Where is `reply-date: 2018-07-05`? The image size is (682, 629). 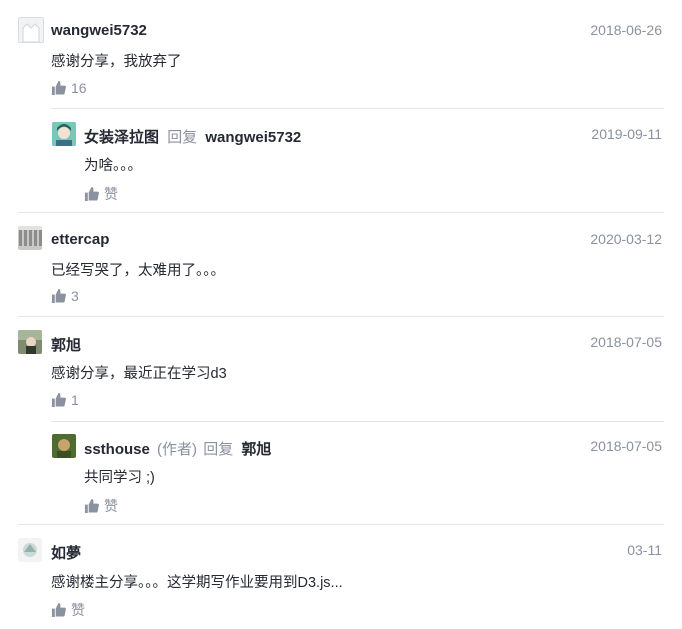 reply-date: 2018-07-05 is located at coordinates (626, 446).